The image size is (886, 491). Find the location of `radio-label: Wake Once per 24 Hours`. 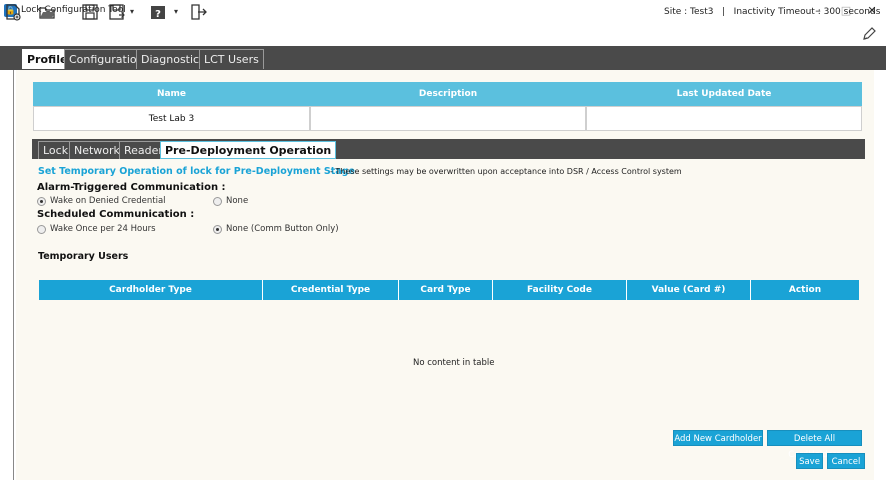

radio-label: Wake Once per 24 Hours is located at coordinates (103, 229).